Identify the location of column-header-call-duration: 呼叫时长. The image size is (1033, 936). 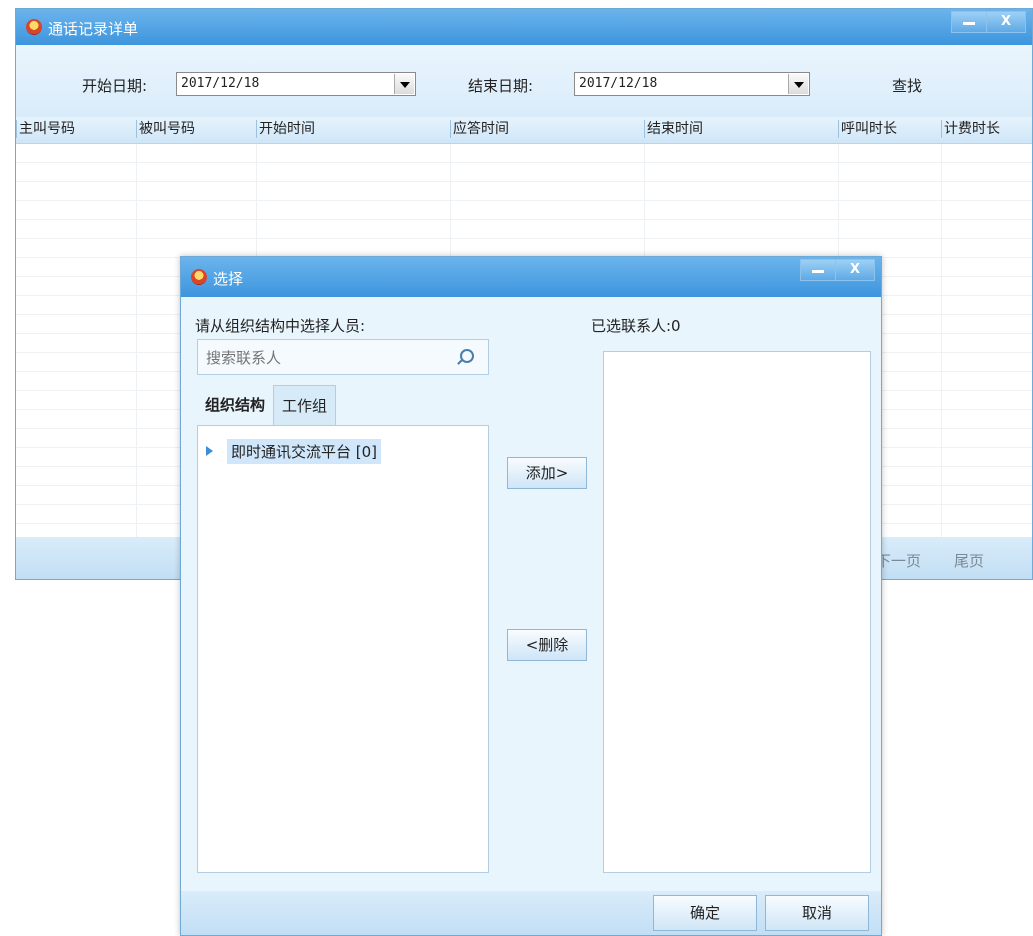
(867, 129).